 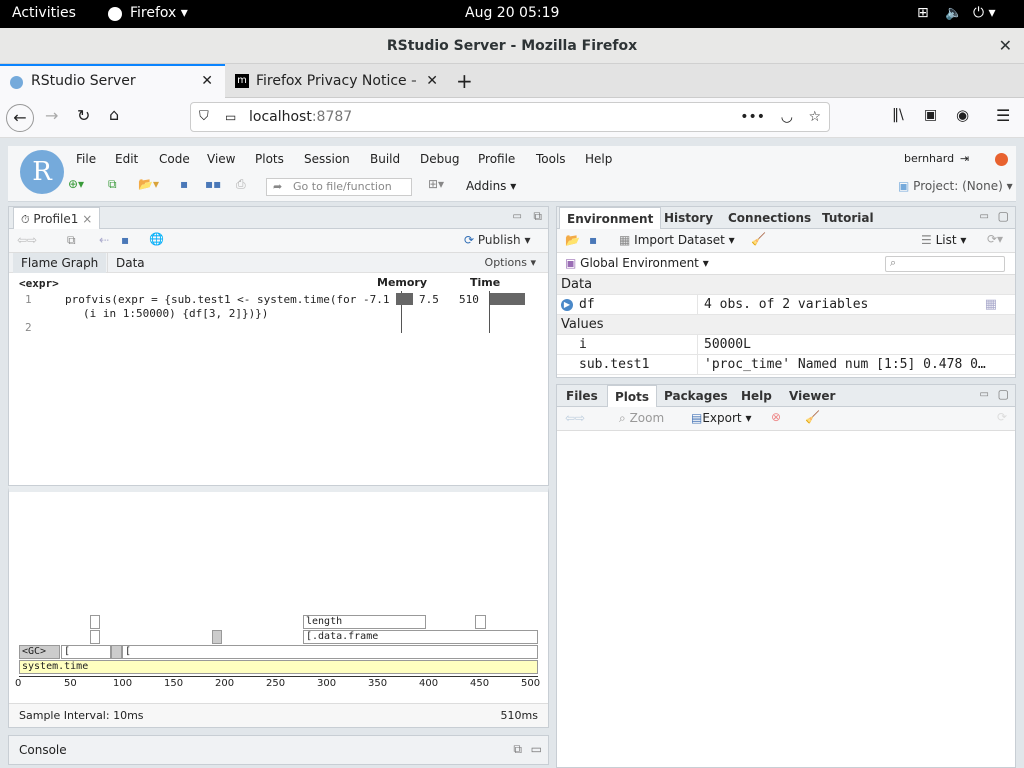 What do you see at coordinates (364, 622) in the screenshot?
I see `flame-block-length: length` at bounding box center [364, 622].